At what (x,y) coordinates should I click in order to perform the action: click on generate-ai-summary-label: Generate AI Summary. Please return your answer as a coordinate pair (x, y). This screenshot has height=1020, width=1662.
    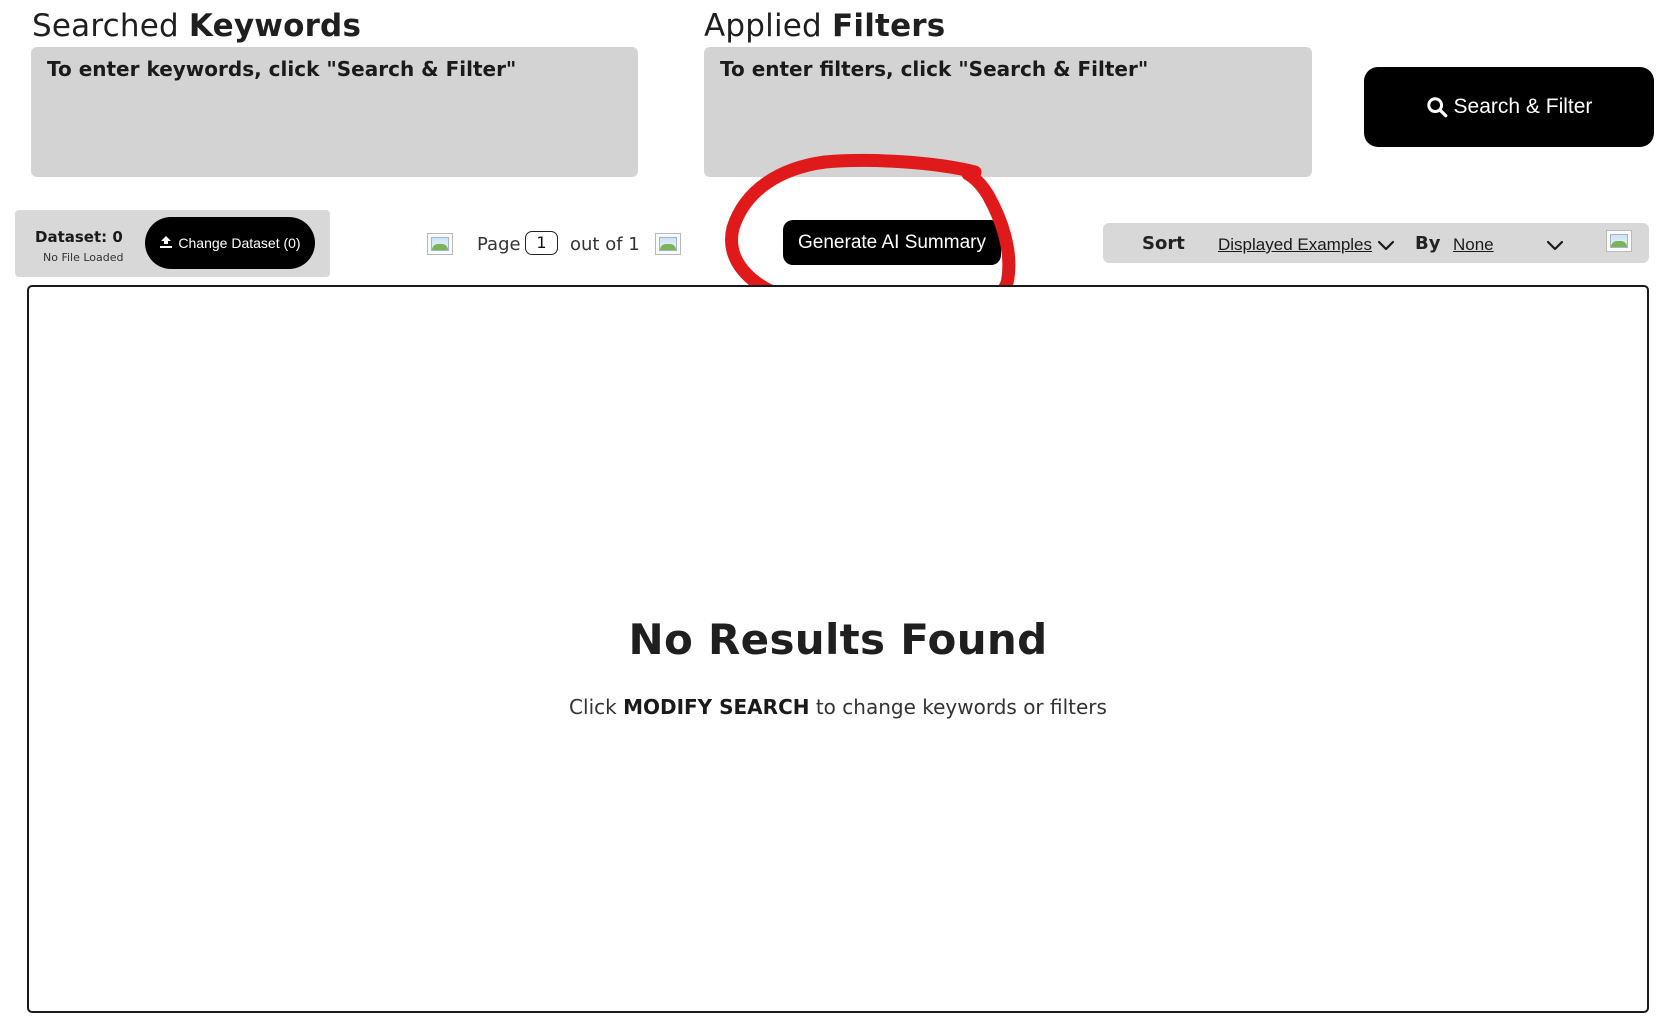
    Looking at the image, I should click on (892, 242).